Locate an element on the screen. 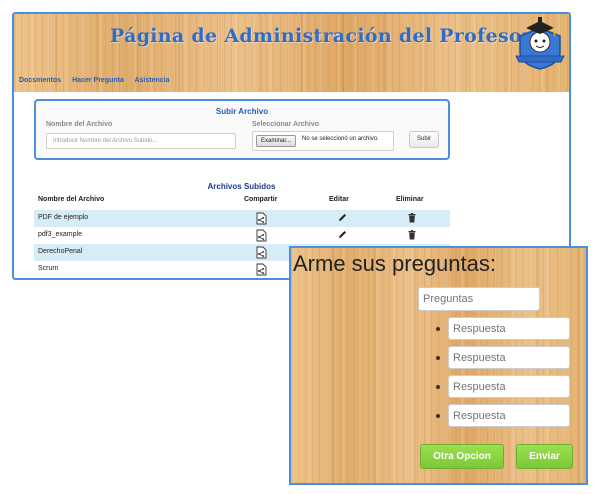 The height and width of the screenshot is (494, 600). logo-shield-icon is located at coordinates (540, 43).